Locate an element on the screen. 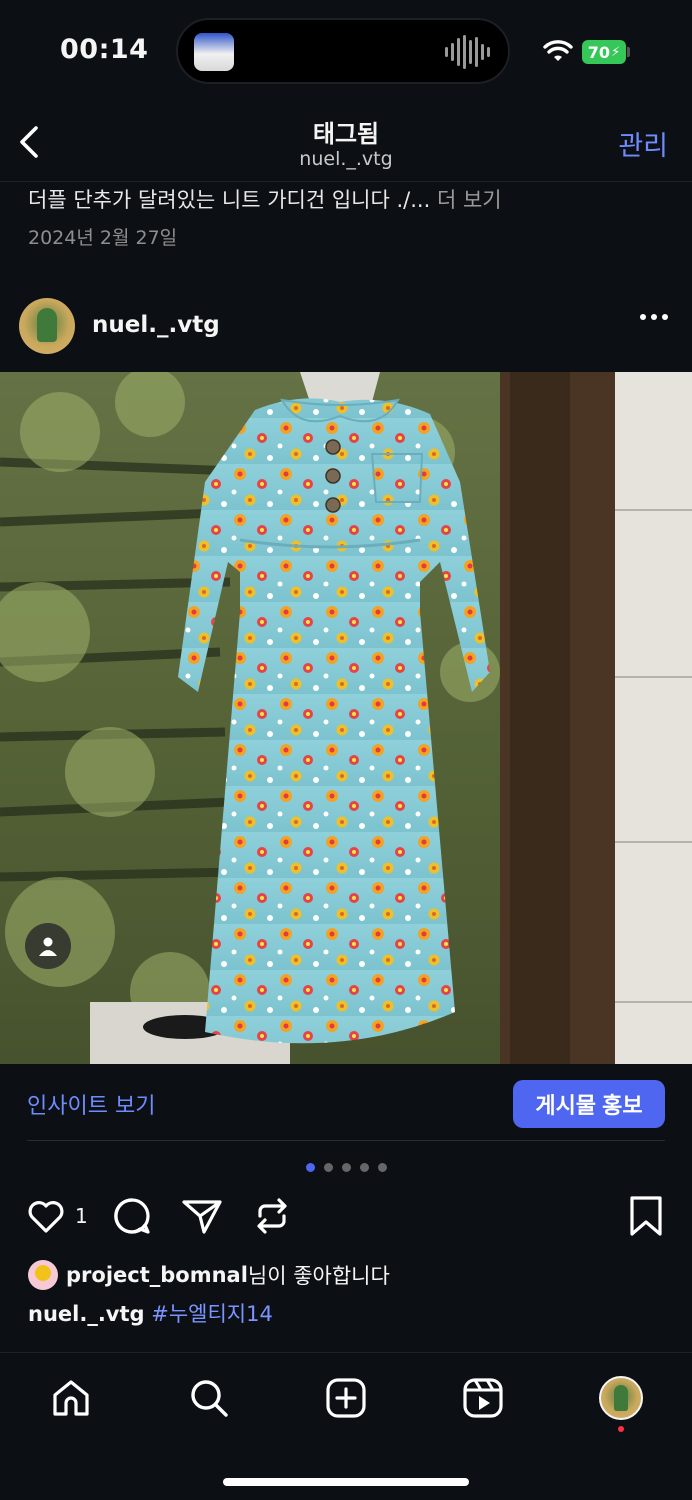 The height and width of the screenshot is (1500, 692). see-more-link: 더 보기 is located at coordinates (469, 200).